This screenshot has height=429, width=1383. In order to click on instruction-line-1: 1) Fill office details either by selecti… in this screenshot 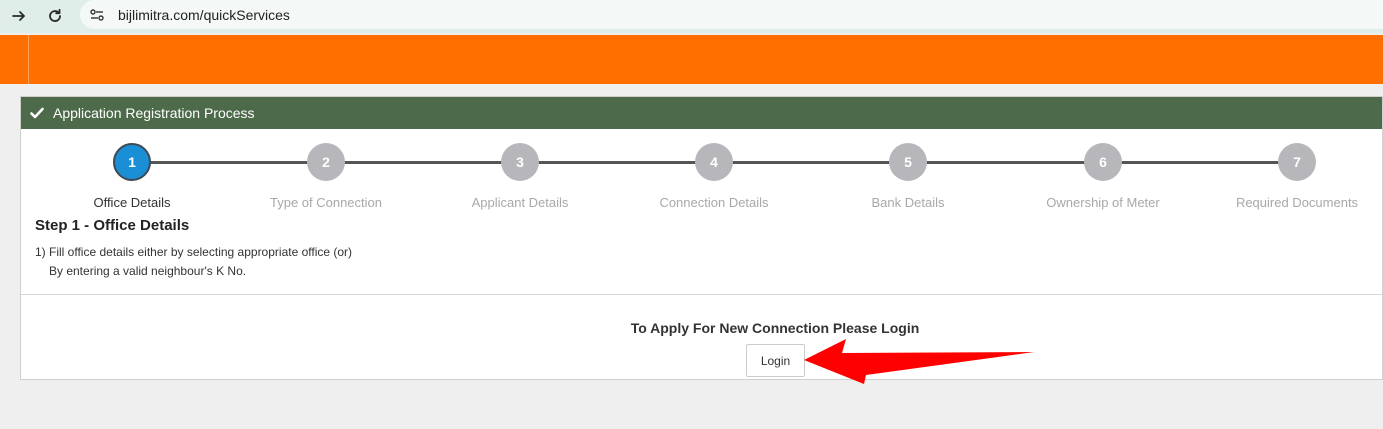, I will do `click(194, 252)`.